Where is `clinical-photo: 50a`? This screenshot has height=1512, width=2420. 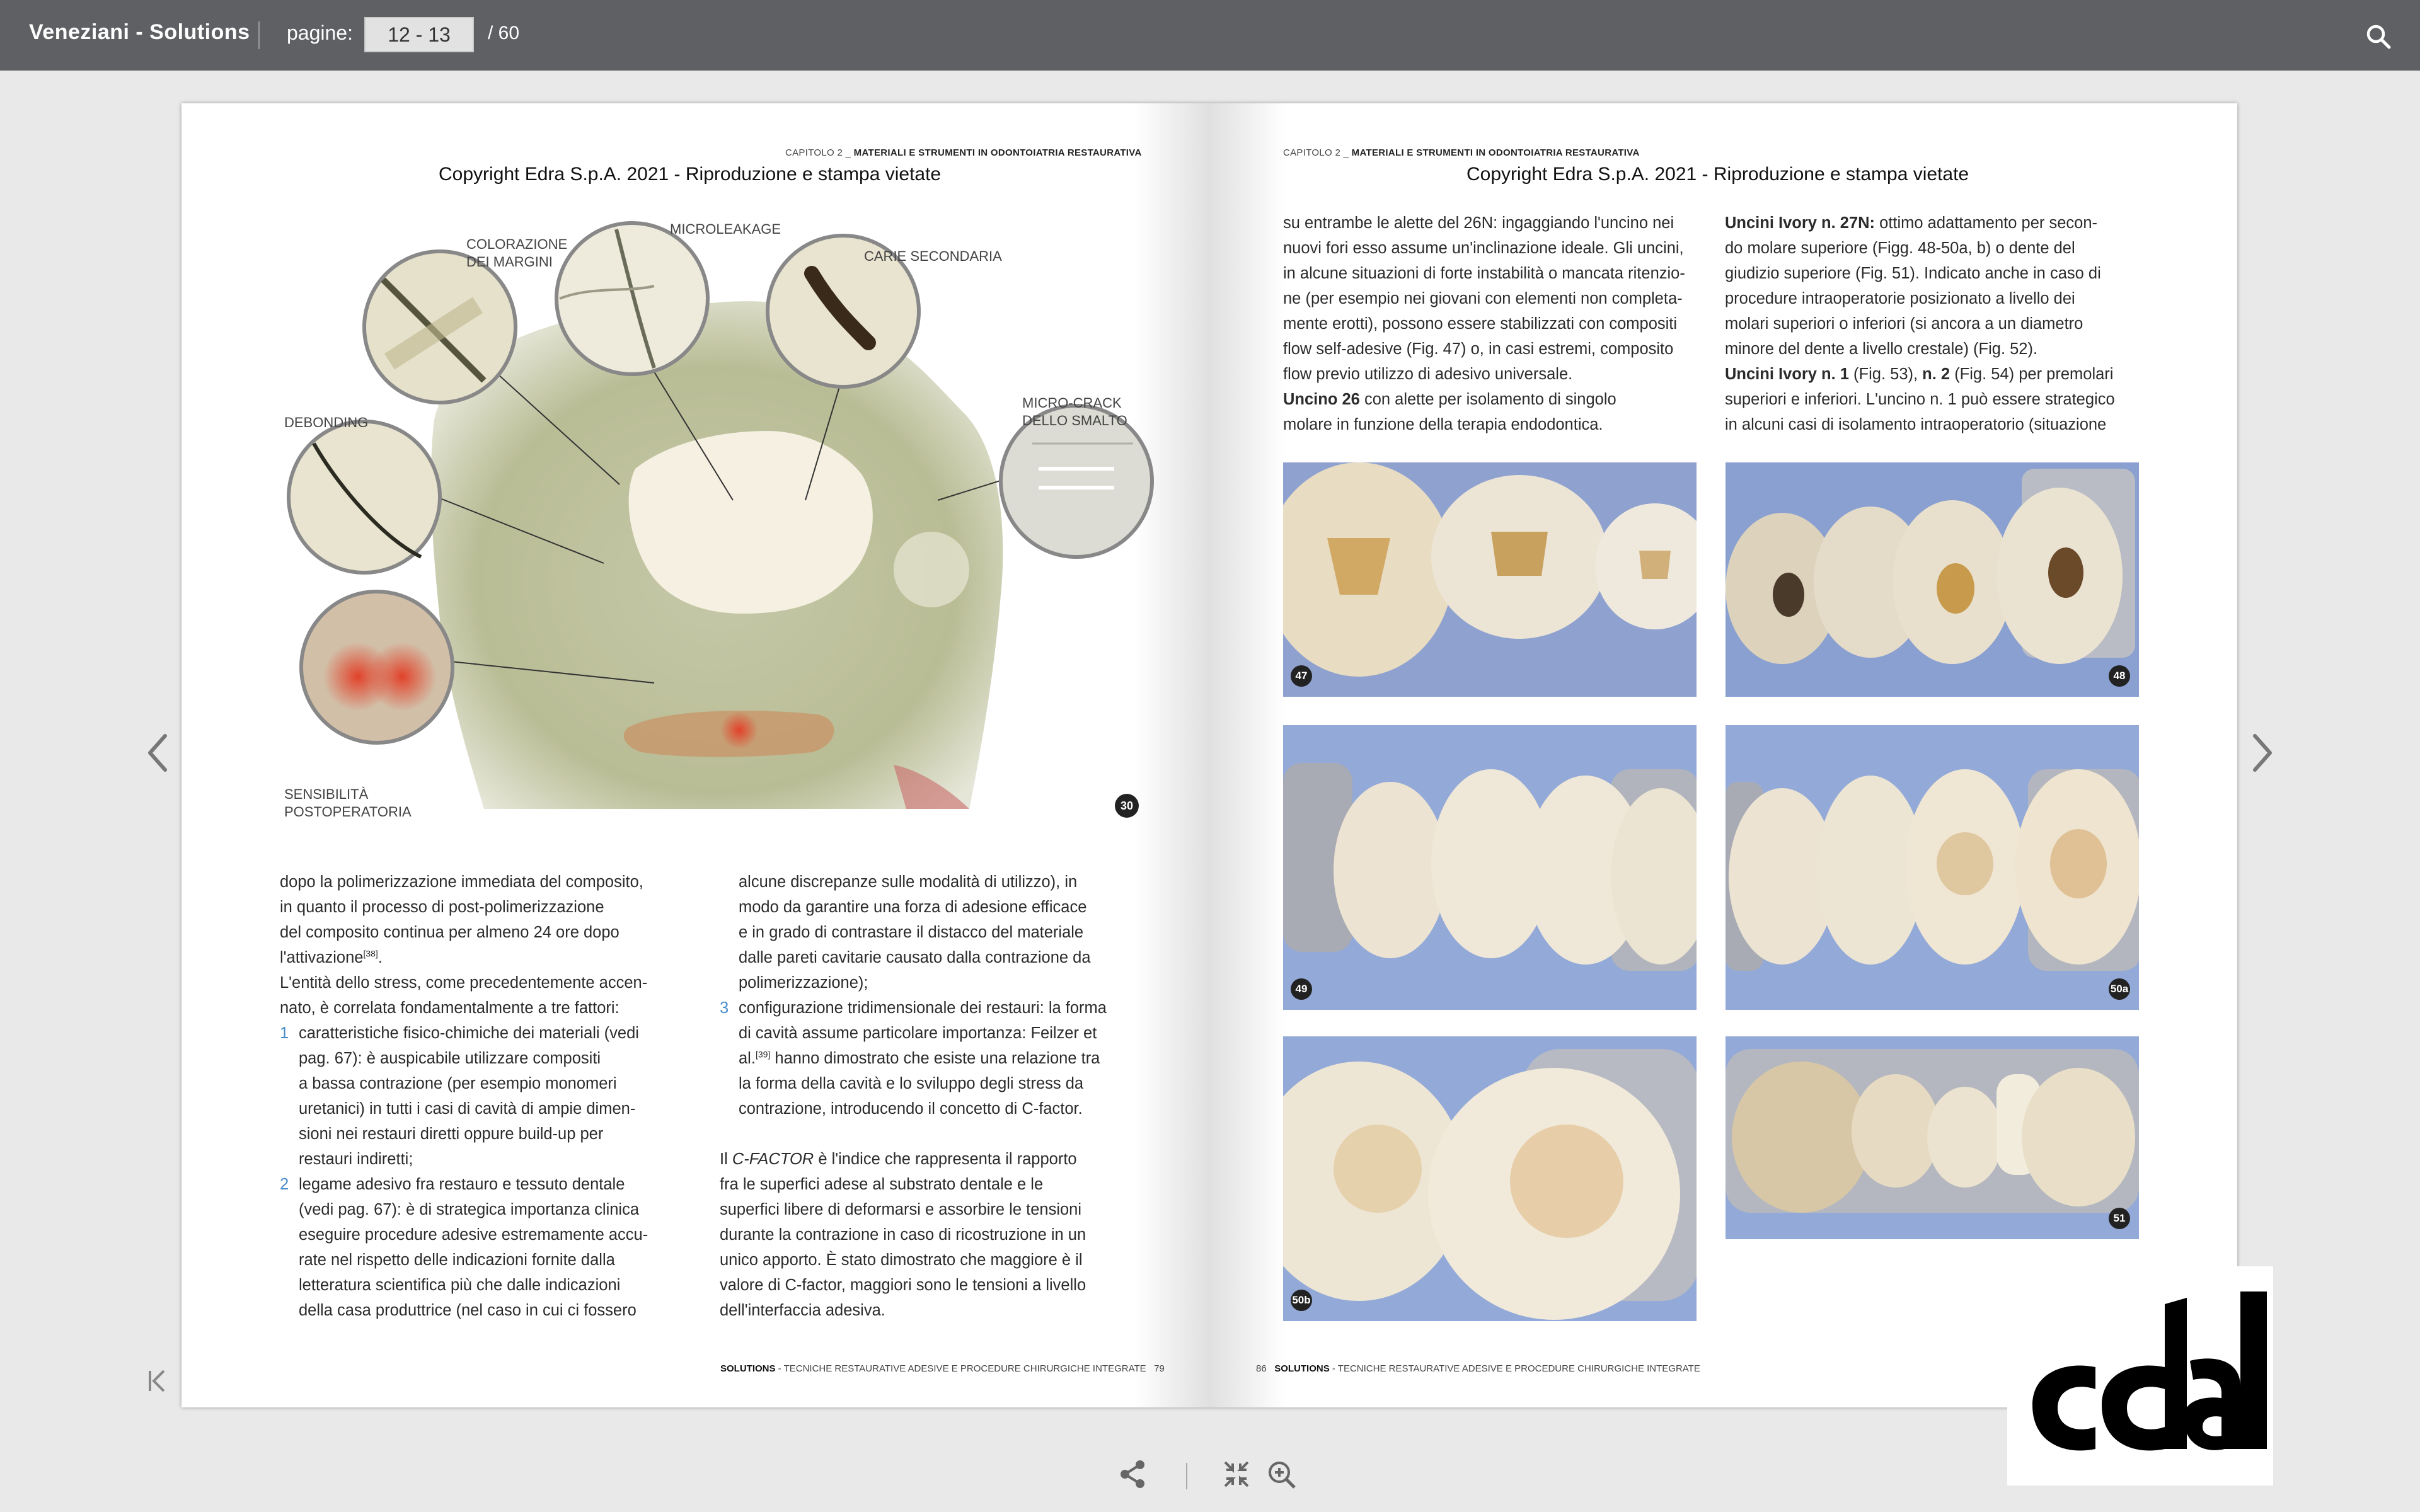
clinical-photo: 50a is located at coordinates (1932, 867).